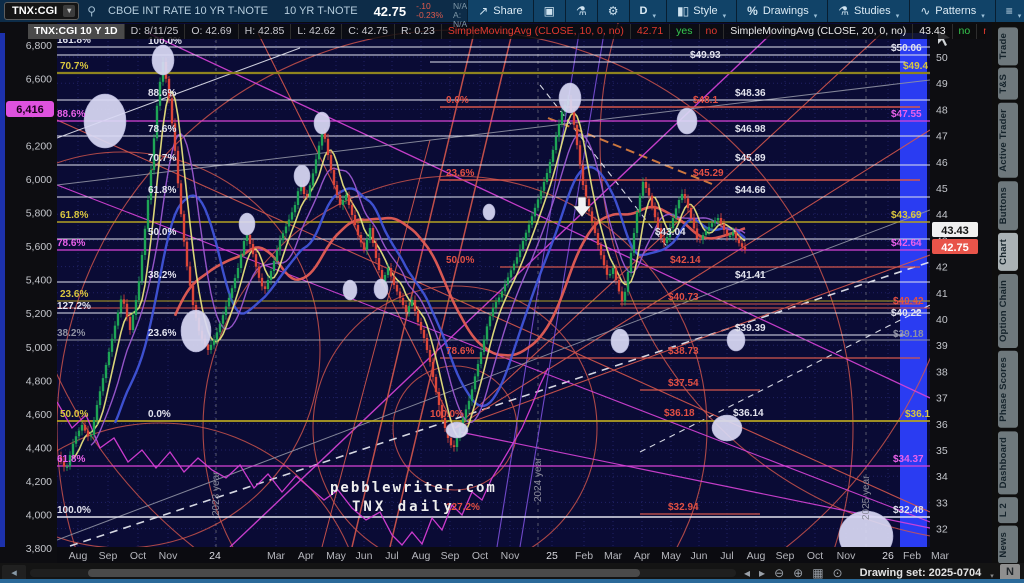 The image size is (1024, 583). Describe the element at coordinates (1008, 46) in the screenshot. I see `panel-tab-trade: Trade` at that location.